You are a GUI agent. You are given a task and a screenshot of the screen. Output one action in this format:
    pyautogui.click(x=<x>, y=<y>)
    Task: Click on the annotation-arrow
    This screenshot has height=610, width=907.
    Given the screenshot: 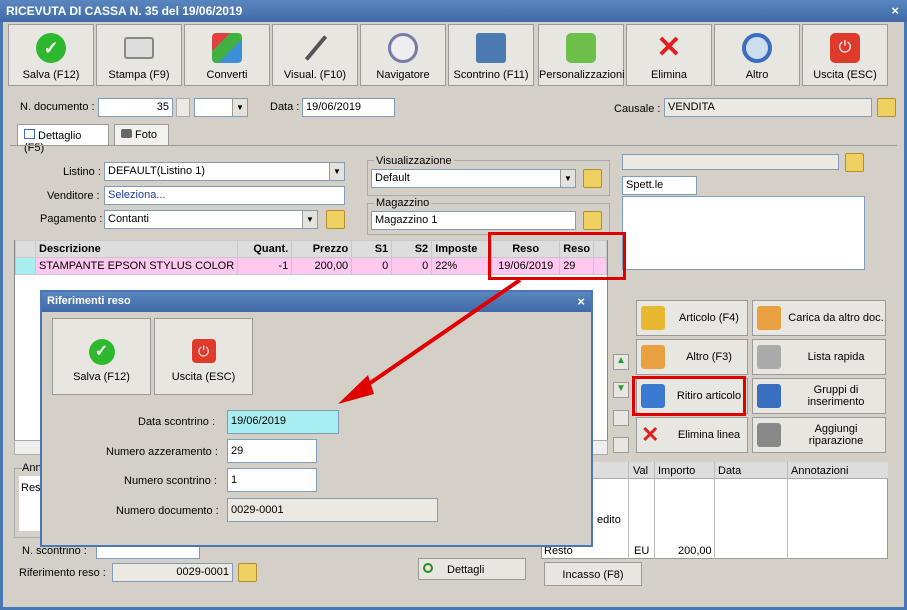 What is the action you would take?
    pyautogui.click(x=430, y=341)
    